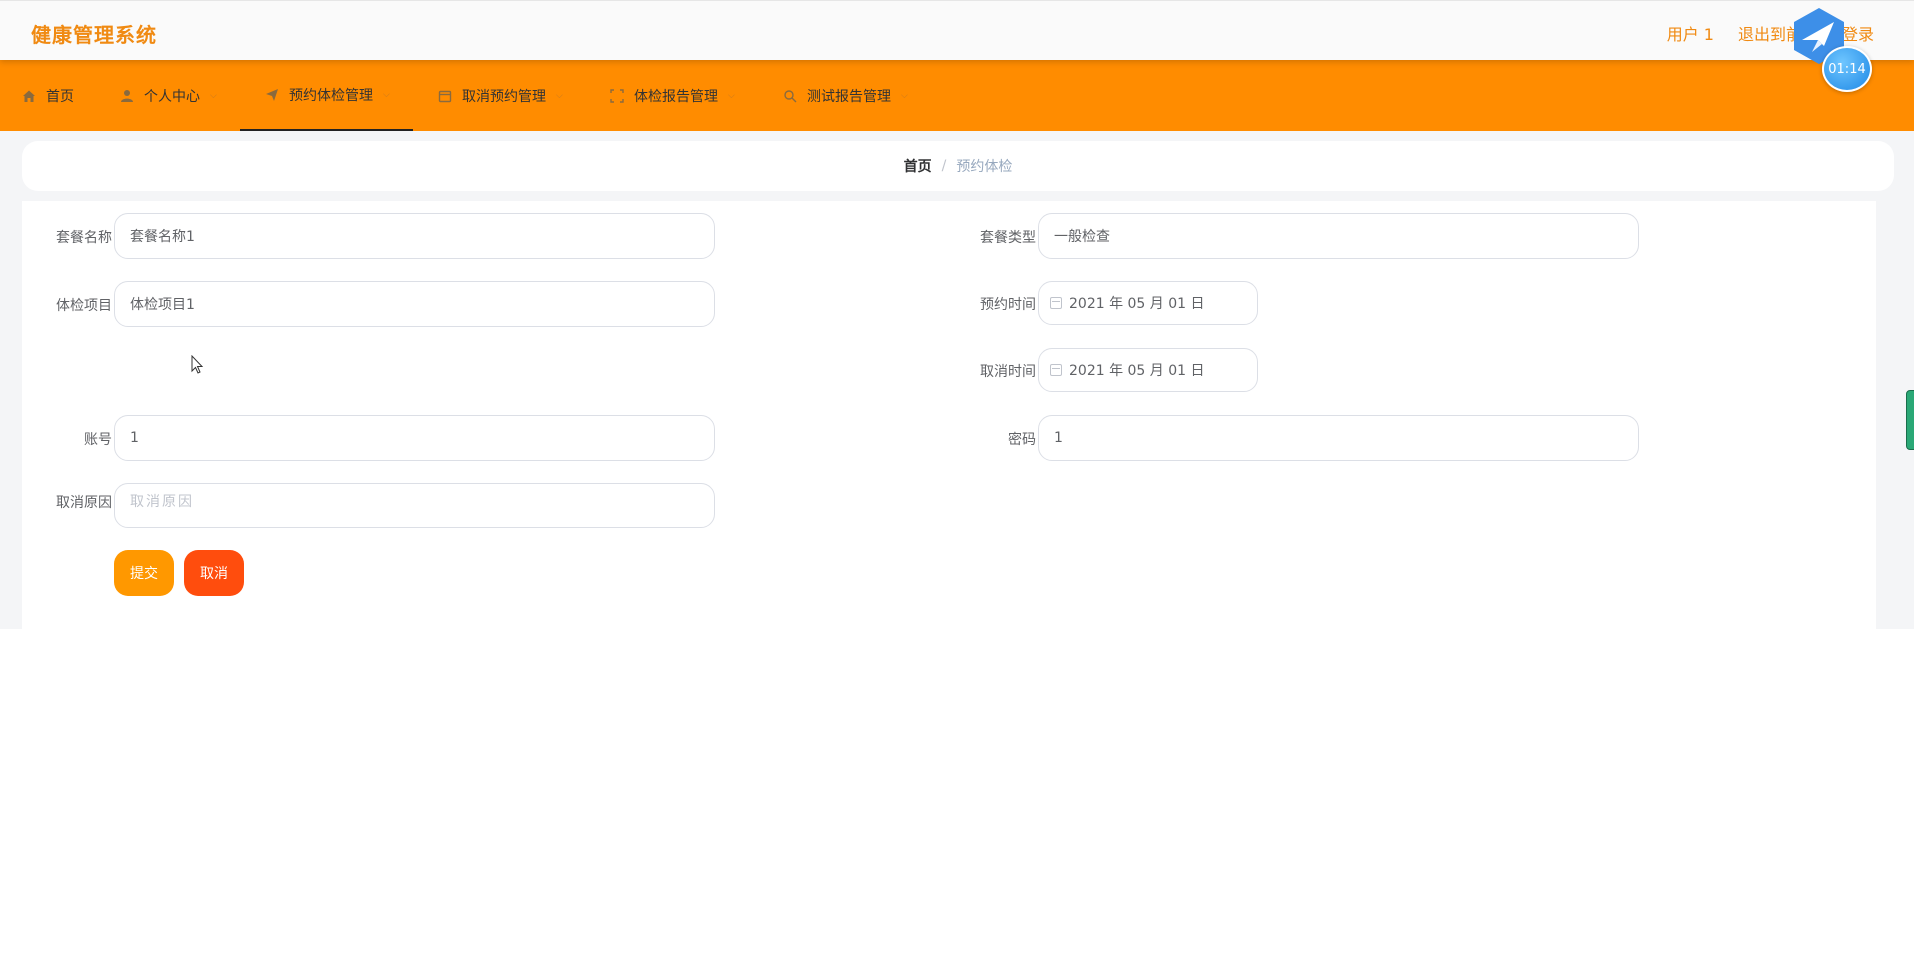 The image size is (1914, 968). What do you see at coordinates (957, 30) in the screenshot?
I see `top-header: 健康管理系统 用户 1 退出到前台 登录` at bounding box center [957, 30].